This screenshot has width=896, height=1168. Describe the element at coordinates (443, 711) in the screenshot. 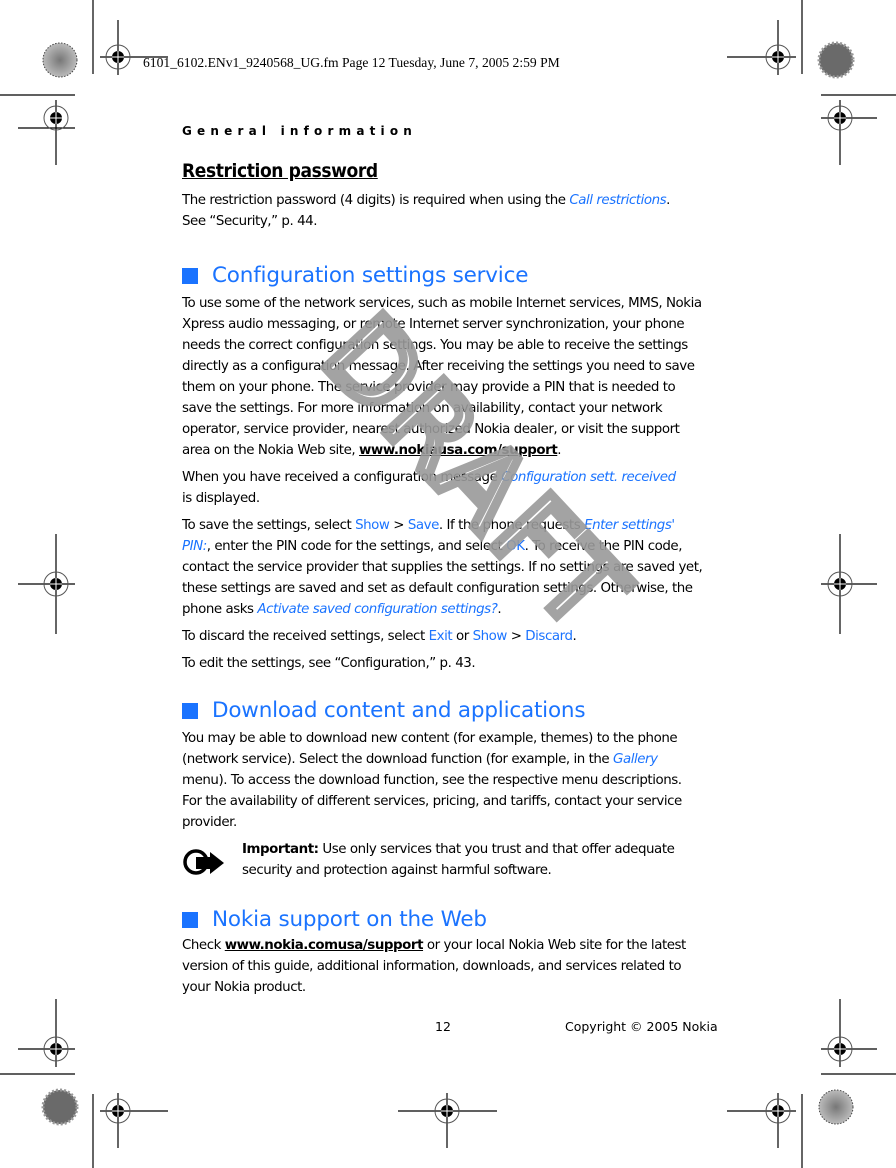

I see `download-content-heading: Download content and applications` at that location.